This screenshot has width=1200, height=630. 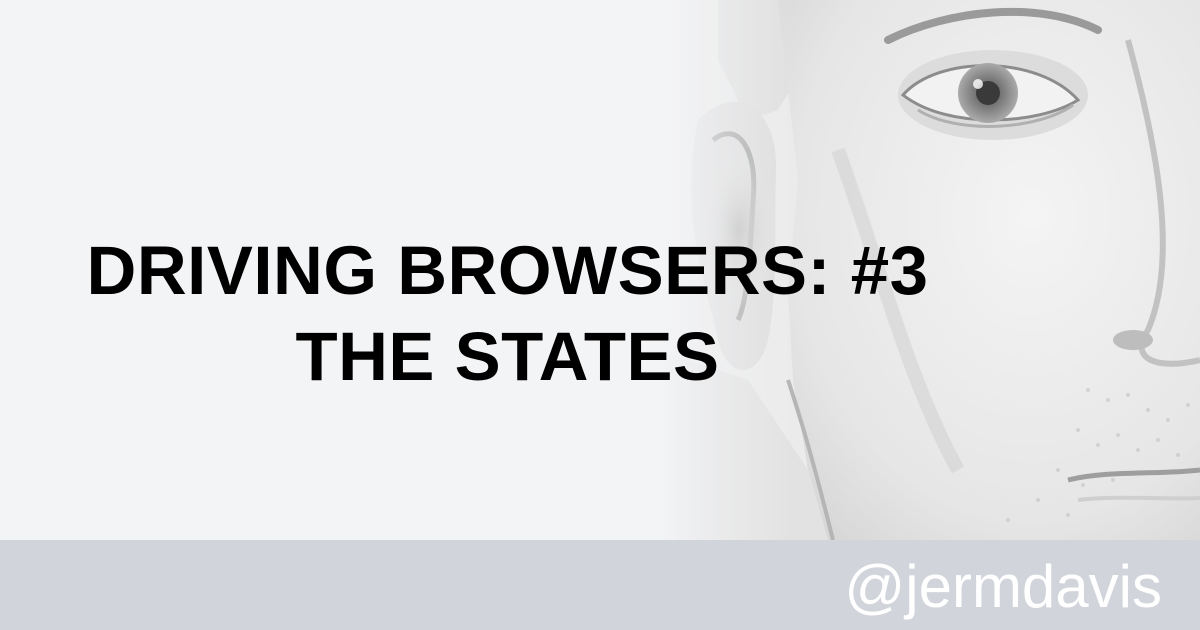 What do you see at coordinates (507, 270) in the screenshot?
I see `post-title-line-1: DRIVING BROWSERS: #3` at bounding box center [507, 270].